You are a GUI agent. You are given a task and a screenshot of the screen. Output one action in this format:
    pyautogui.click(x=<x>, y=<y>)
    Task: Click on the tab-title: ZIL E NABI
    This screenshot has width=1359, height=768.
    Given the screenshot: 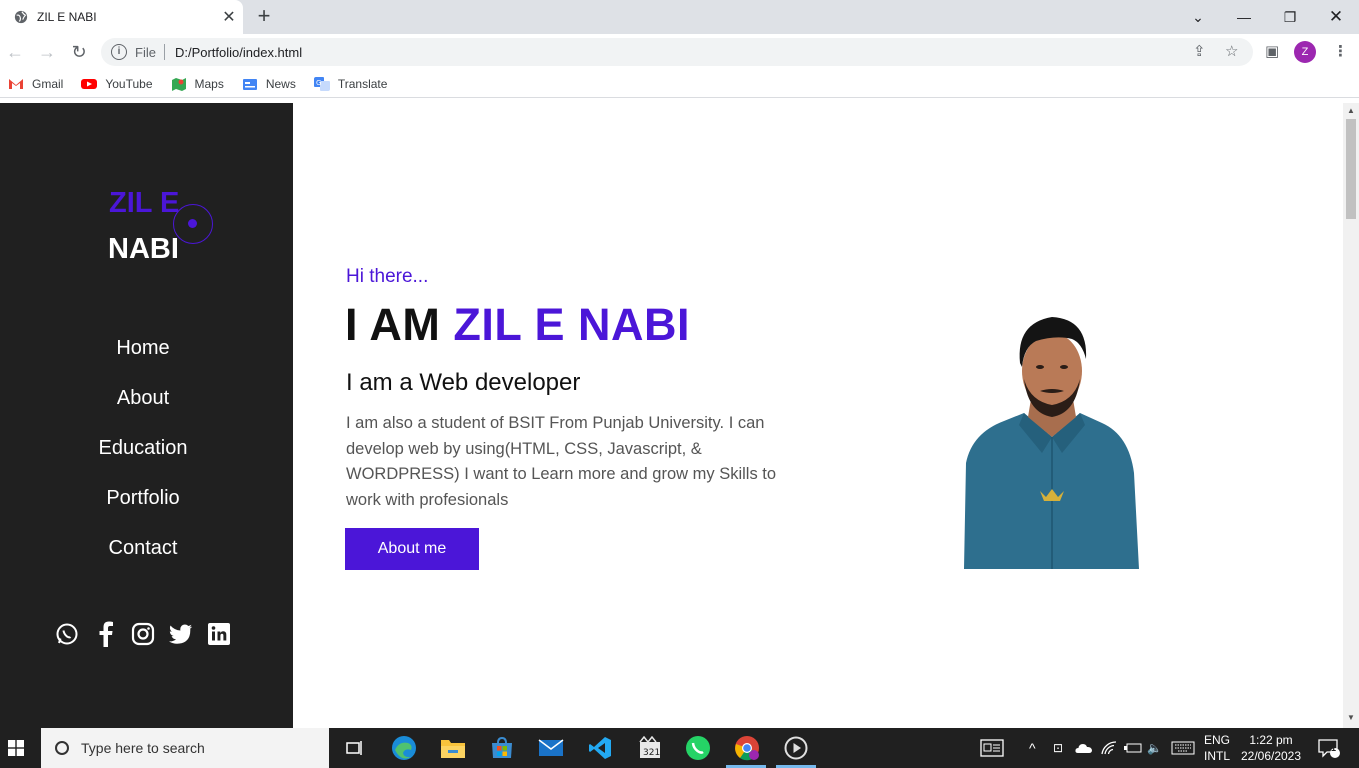 What is the action you would take?
    pyautogui.click(x=67, y=17)
    